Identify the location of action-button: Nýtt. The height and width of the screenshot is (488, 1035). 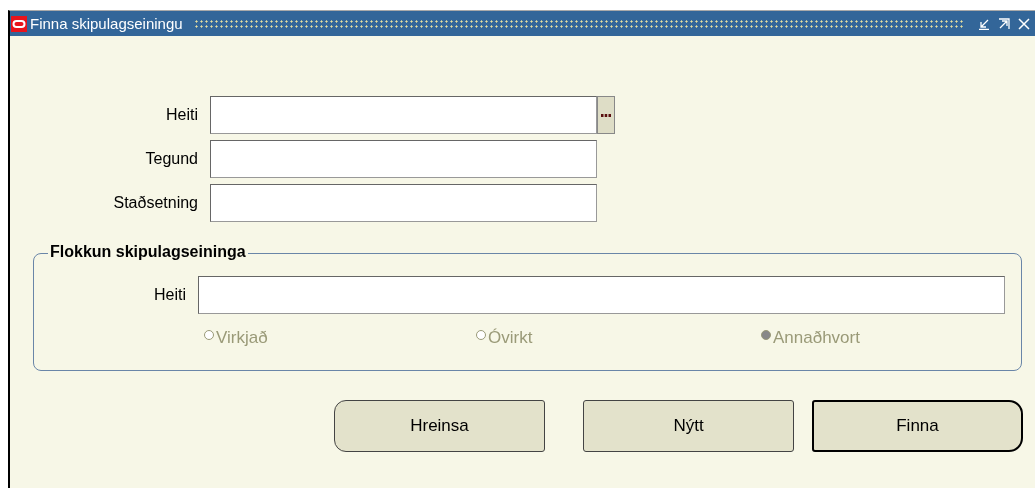
(688, 426).